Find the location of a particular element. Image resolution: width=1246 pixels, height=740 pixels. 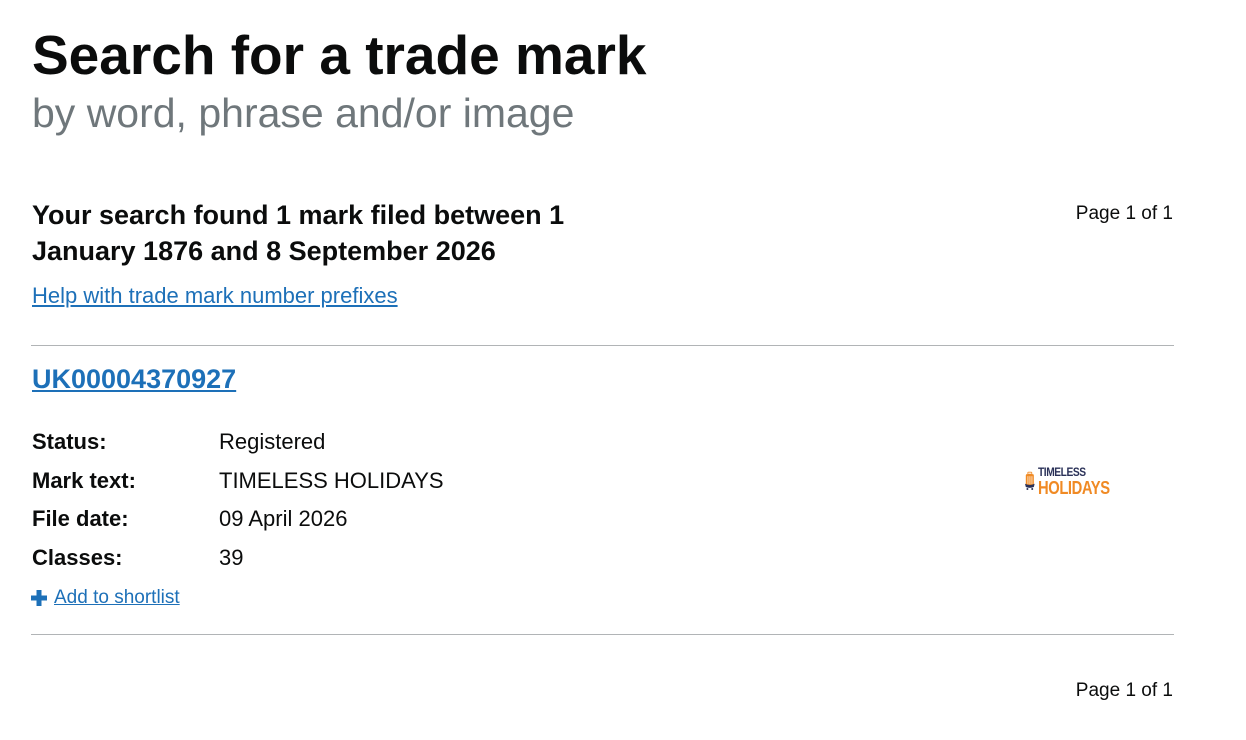

detail-label: Status: is located at coordinates (69, 441).